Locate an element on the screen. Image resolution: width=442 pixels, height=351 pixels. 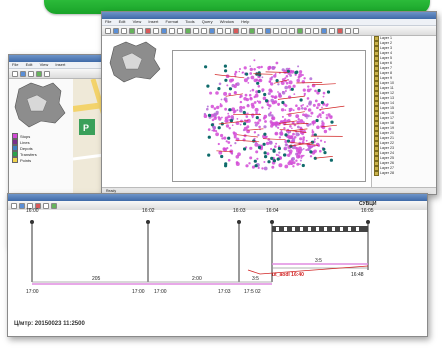
menu-file: File is located at coordinates (108, 21).